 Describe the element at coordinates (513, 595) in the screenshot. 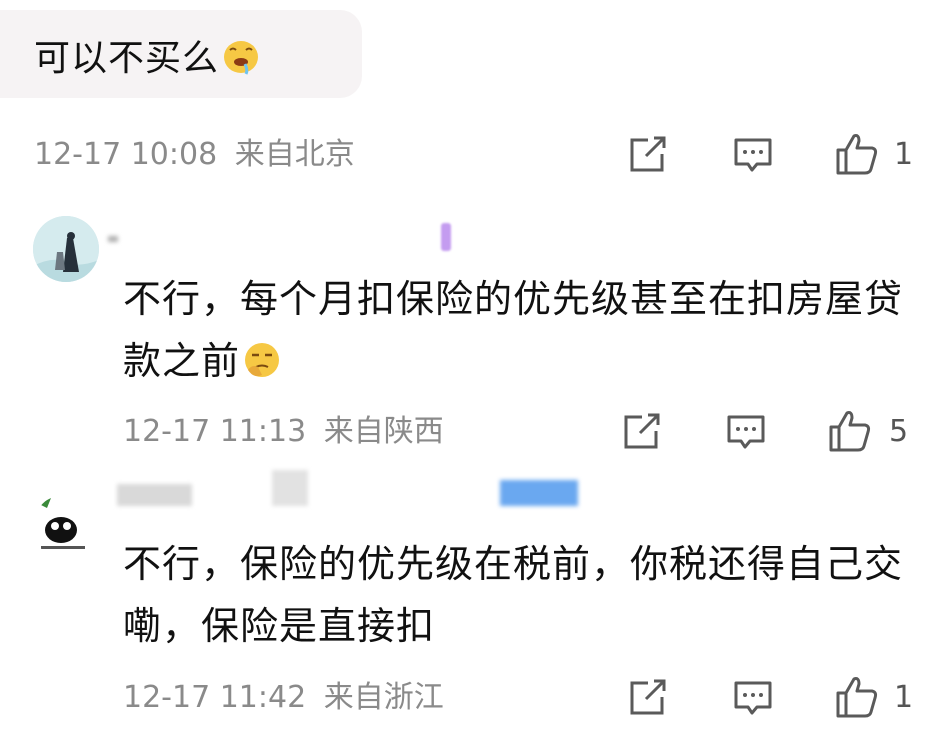

I see `reply-2-content: 不行，保险的优先级在税前，你税还得自己交嘞，保险是直接扣` at that location.